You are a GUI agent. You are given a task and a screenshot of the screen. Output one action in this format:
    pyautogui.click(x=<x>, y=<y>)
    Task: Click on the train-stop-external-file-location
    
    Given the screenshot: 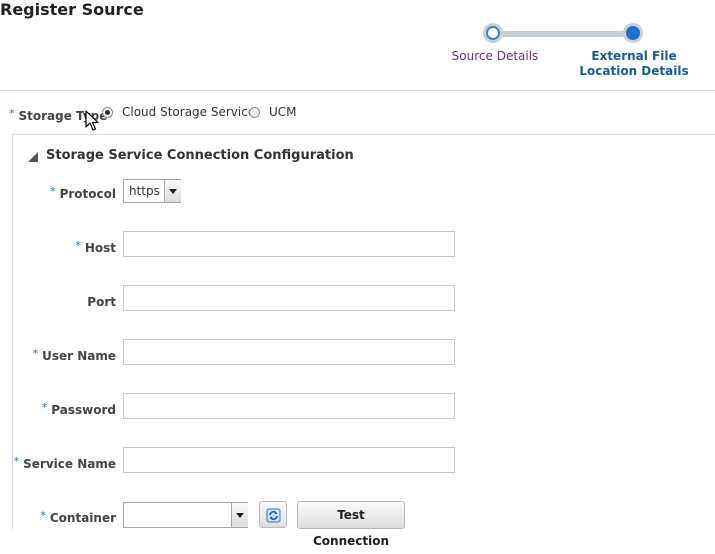 What is the action you would take?
    pyautogui.click(x=633, y=33)
    